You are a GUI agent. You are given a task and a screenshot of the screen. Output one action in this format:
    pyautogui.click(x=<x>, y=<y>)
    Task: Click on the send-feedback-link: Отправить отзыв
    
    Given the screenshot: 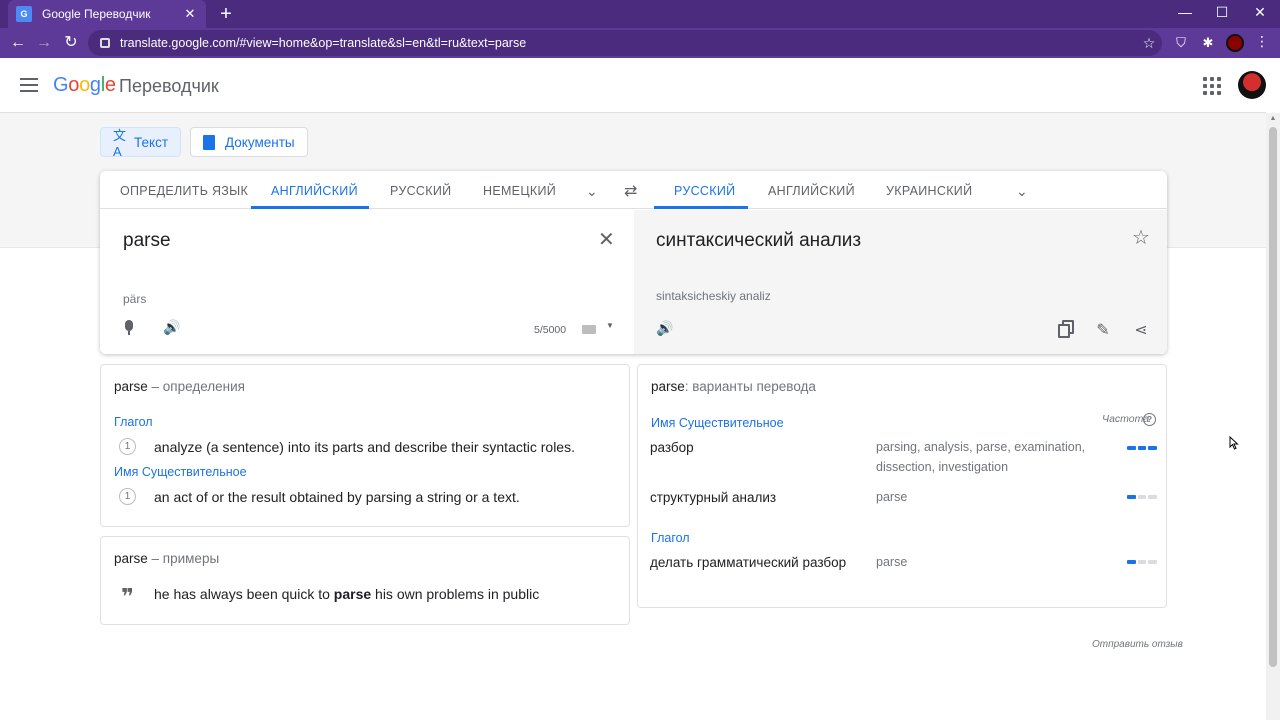 What is the action you would take?
    pyautogui.click(x=1137, y=644)
    